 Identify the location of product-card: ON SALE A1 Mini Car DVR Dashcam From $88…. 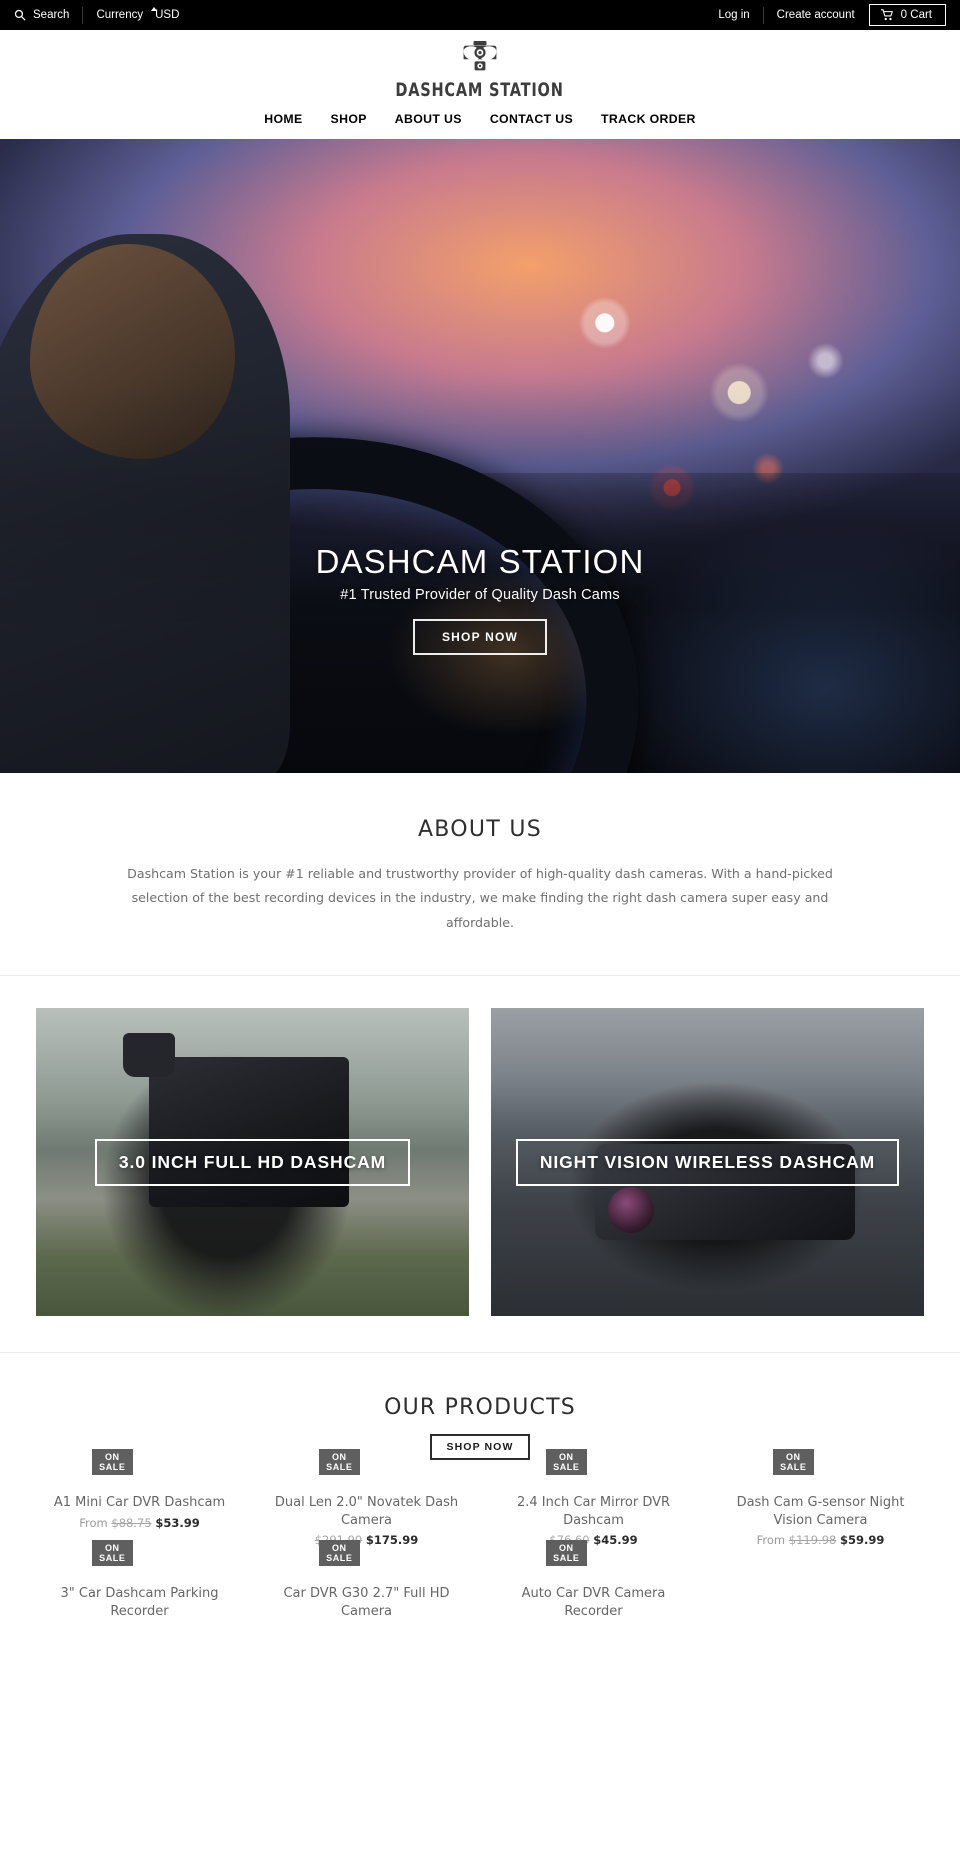
(139, 1511).